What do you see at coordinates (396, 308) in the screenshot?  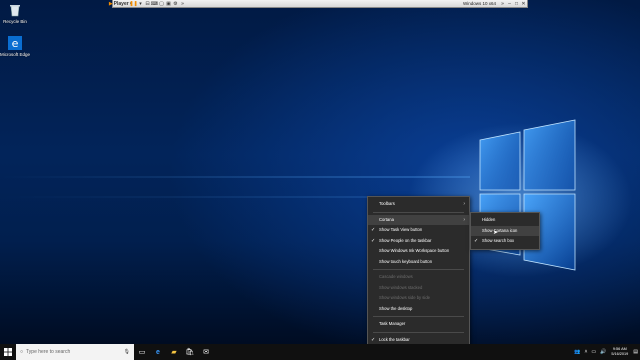 I see `menu-item-label: Show the desktop` at bounding box center [396, 308].